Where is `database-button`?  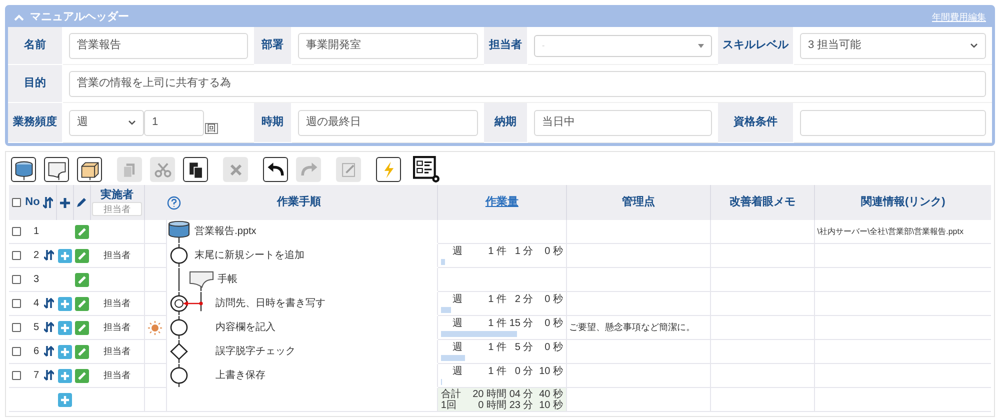
database-button is located at coordinates (23, 169).